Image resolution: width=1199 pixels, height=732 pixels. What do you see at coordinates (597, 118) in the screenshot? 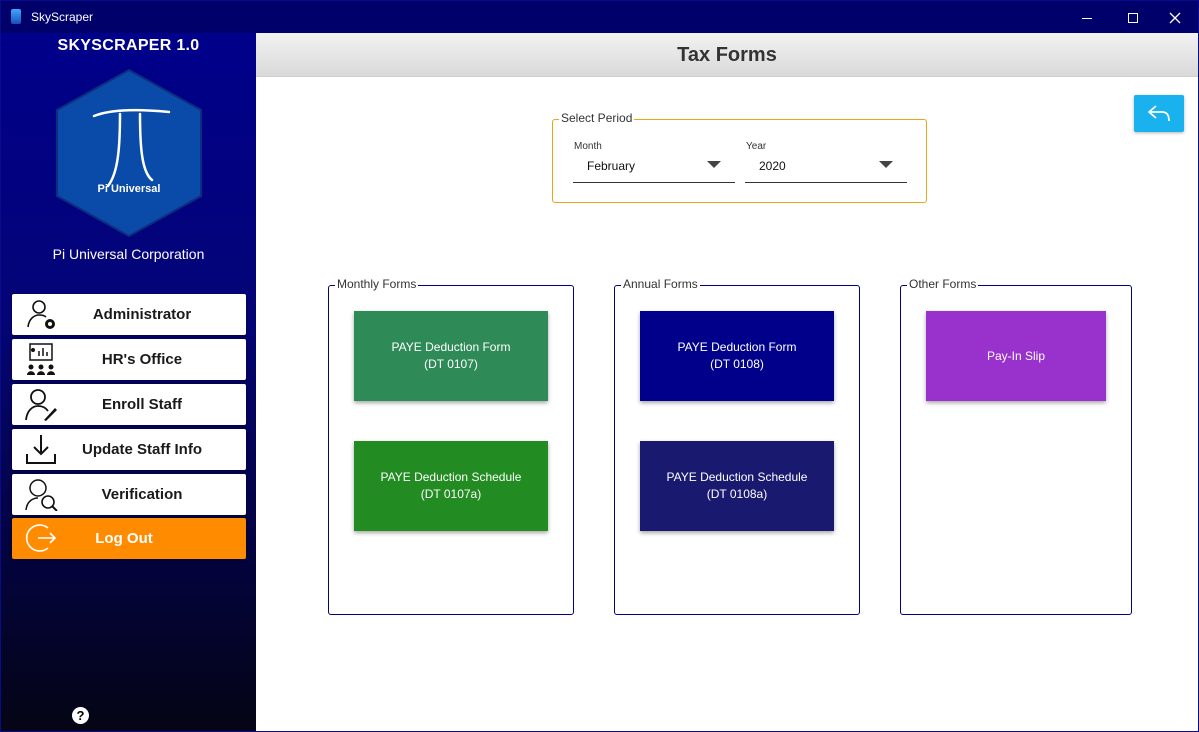
I see `select-period-legend: Select Period` at bounding box center [597, 118].